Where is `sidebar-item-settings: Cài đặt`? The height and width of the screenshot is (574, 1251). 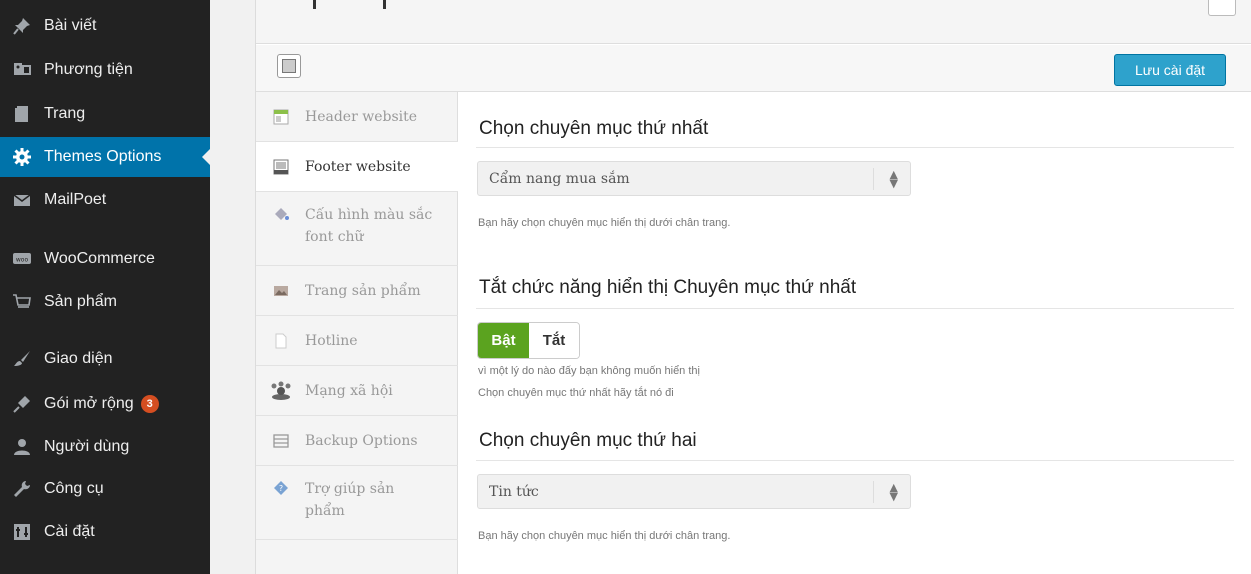 sidebar-item-settings: Cài đặt is located at coordinates (105, 532).